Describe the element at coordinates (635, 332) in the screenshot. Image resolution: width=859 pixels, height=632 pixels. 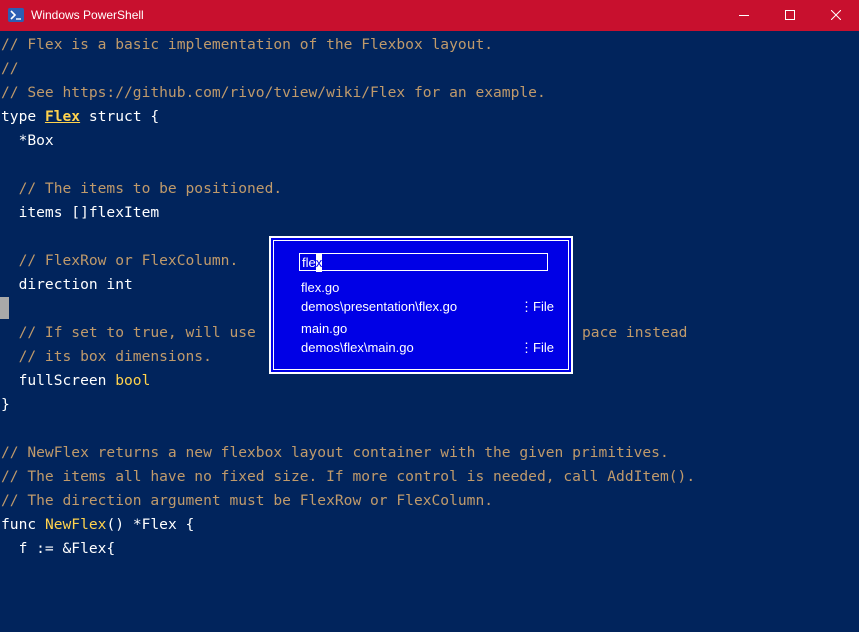
I see `code-line-comment-tail: pace instead` at that location.